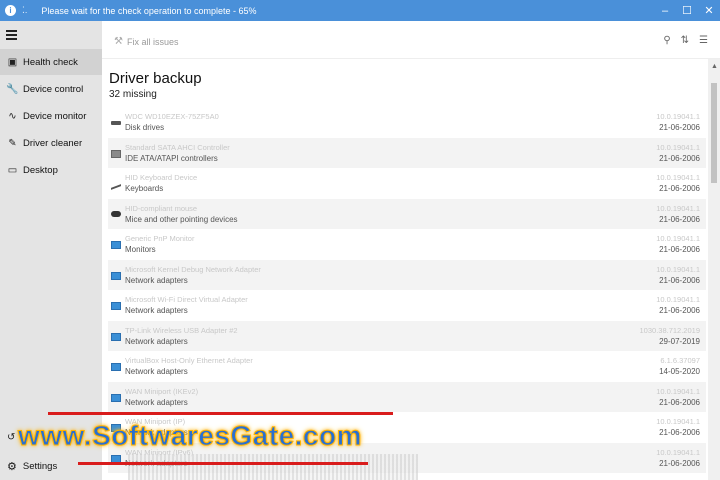 This screenshot has height=480, width=720. I want to click on driver-name: Generic PnP Monitor, so click(160, 238).